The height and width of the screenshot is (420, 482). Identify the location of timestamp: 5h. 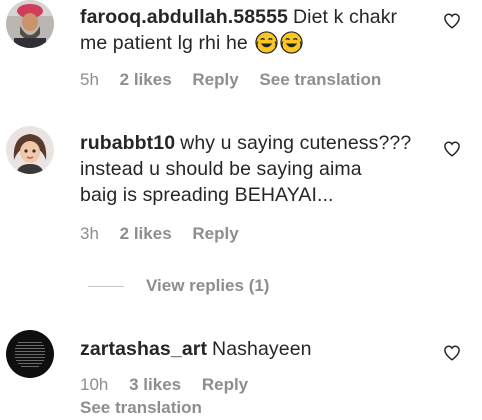
(89, 79).